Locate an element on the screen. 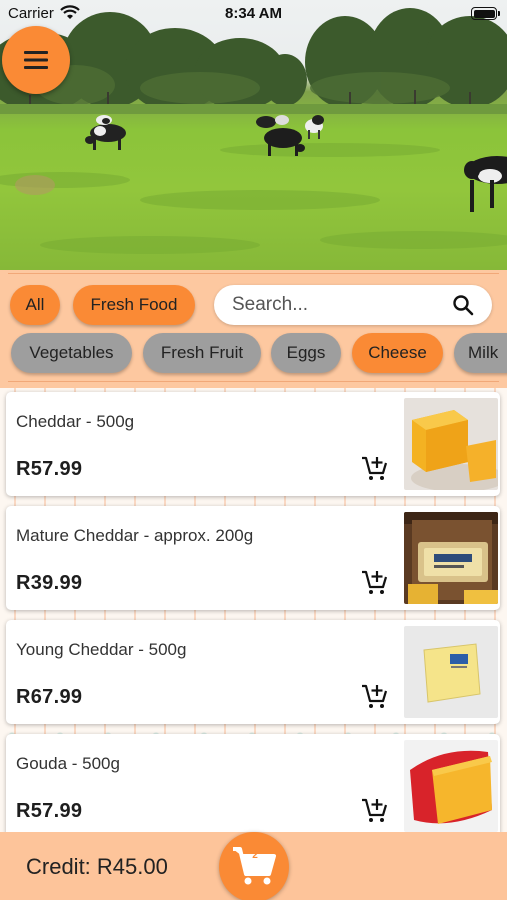 The height and width of the screenshot is (900, 507). cheddar-image is located at coordinates (451, 444).